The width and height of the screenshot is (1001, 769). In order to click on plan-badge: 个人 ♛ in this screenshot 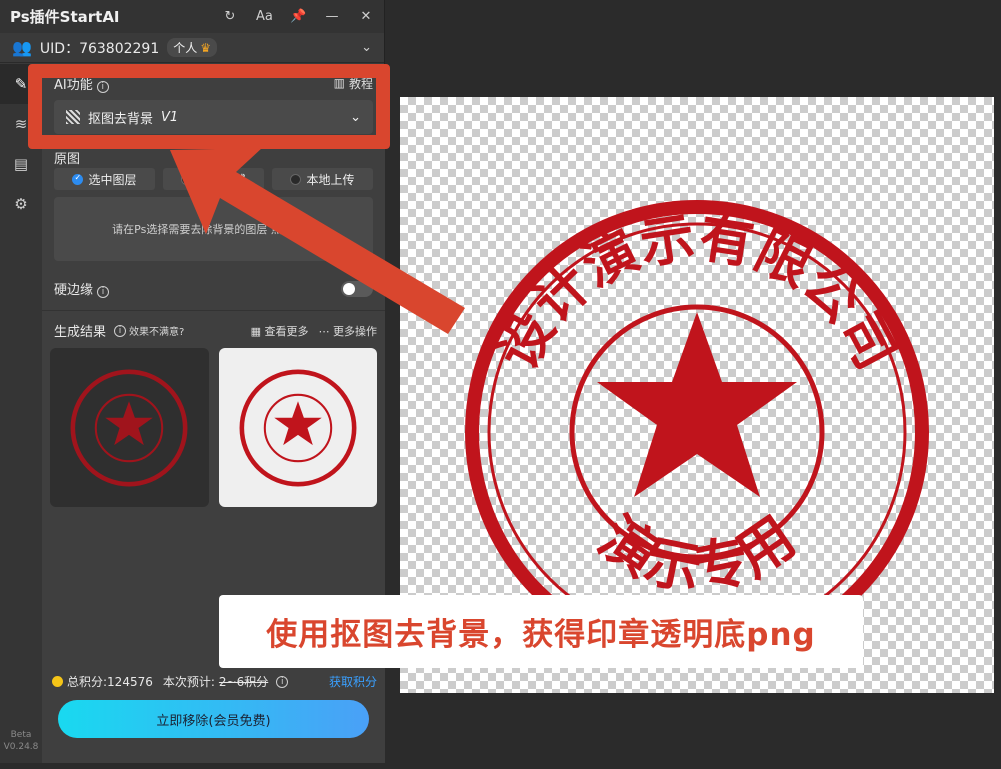, I will do `click(192, 47)`.